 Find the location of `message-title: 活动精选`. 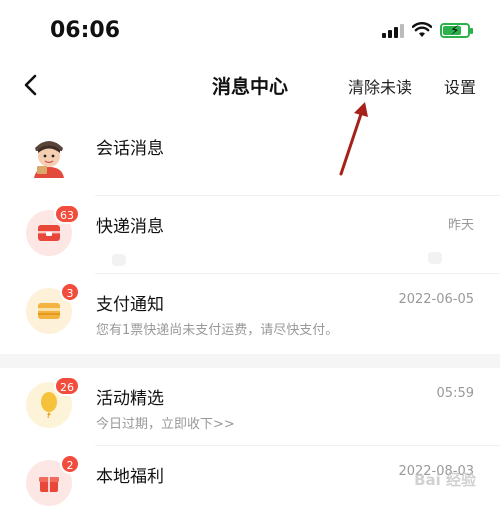

message-title: 活动精选 is located at coordinates (130, 399).